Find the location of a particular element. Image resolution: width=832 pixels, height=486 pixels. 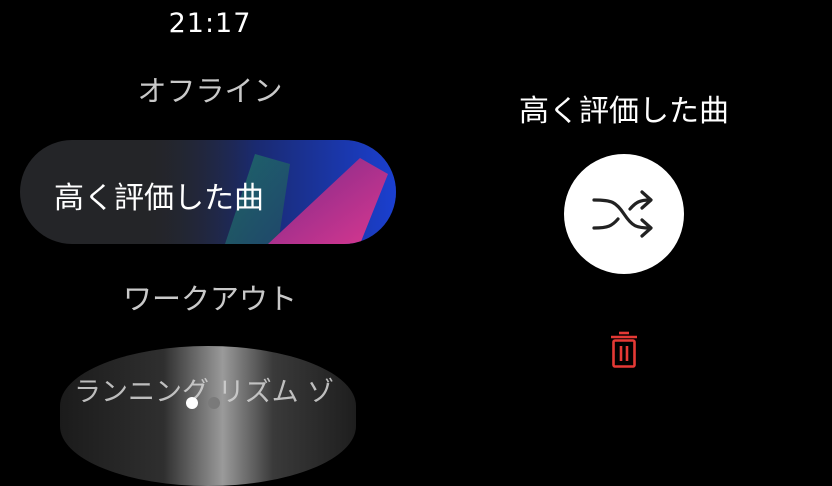

shuffle-icon is located at coordinates (622, 214).